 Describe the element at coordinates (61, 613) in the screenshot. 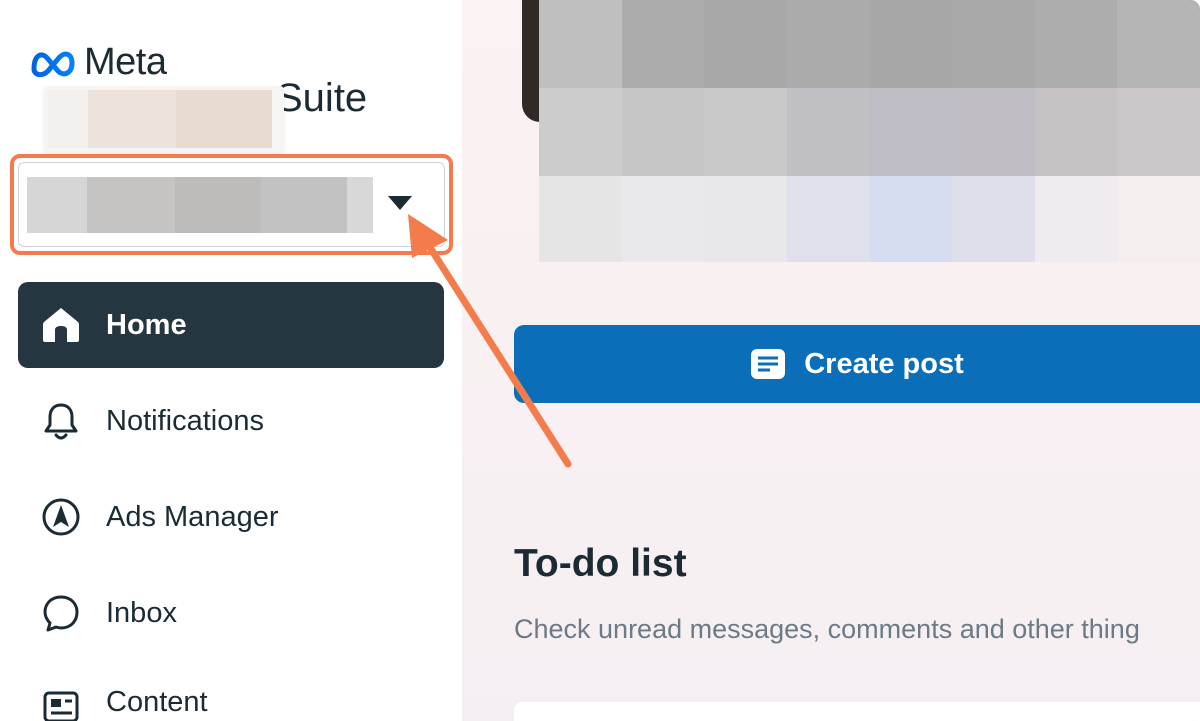

I see `chat-bubble-icon` at that location.